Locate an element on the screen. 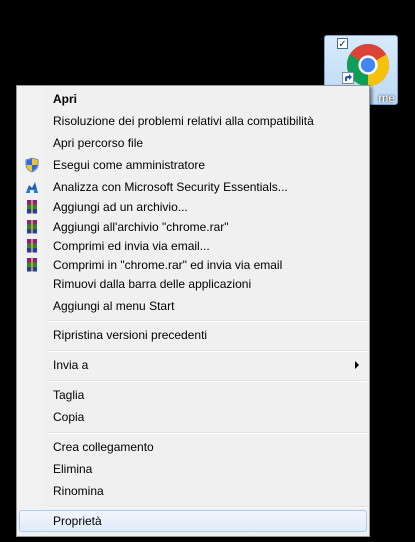 The height and width of the screenshot is (542, 415). menu-item-restore-previous: Ripristina versioni precedenti is located at coordinates (193, 335).